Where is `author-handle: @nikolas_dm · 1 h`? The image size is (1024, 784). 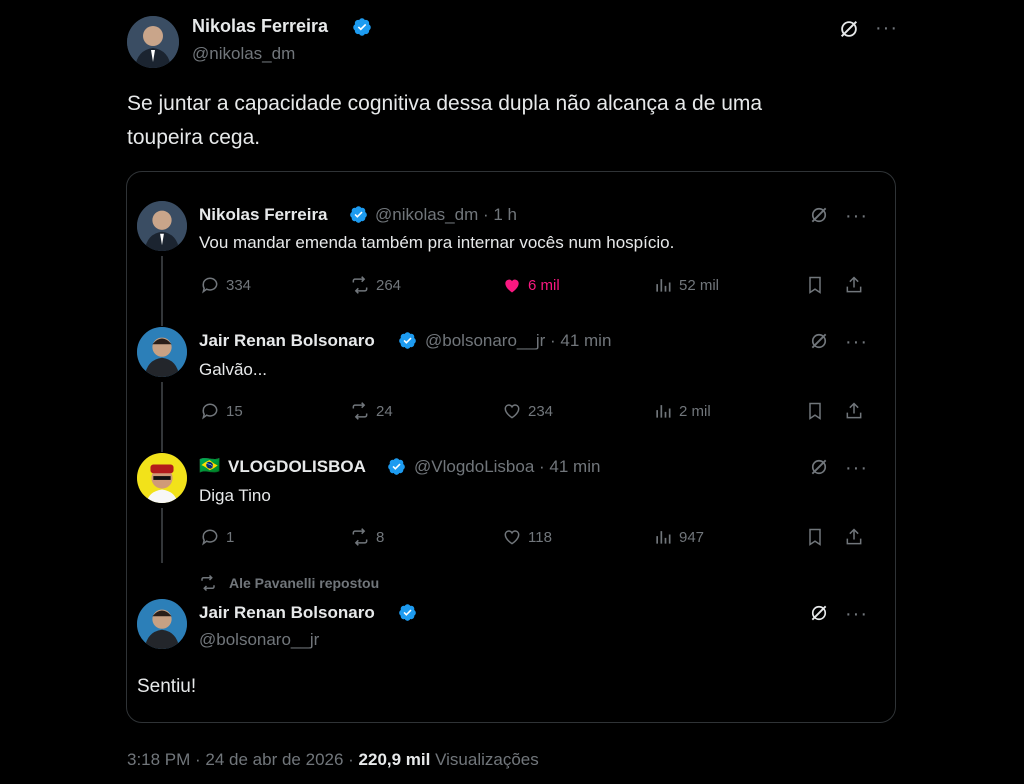
author-handle: @nikolas_dm · 1 h is located at coordinates (446, 215).